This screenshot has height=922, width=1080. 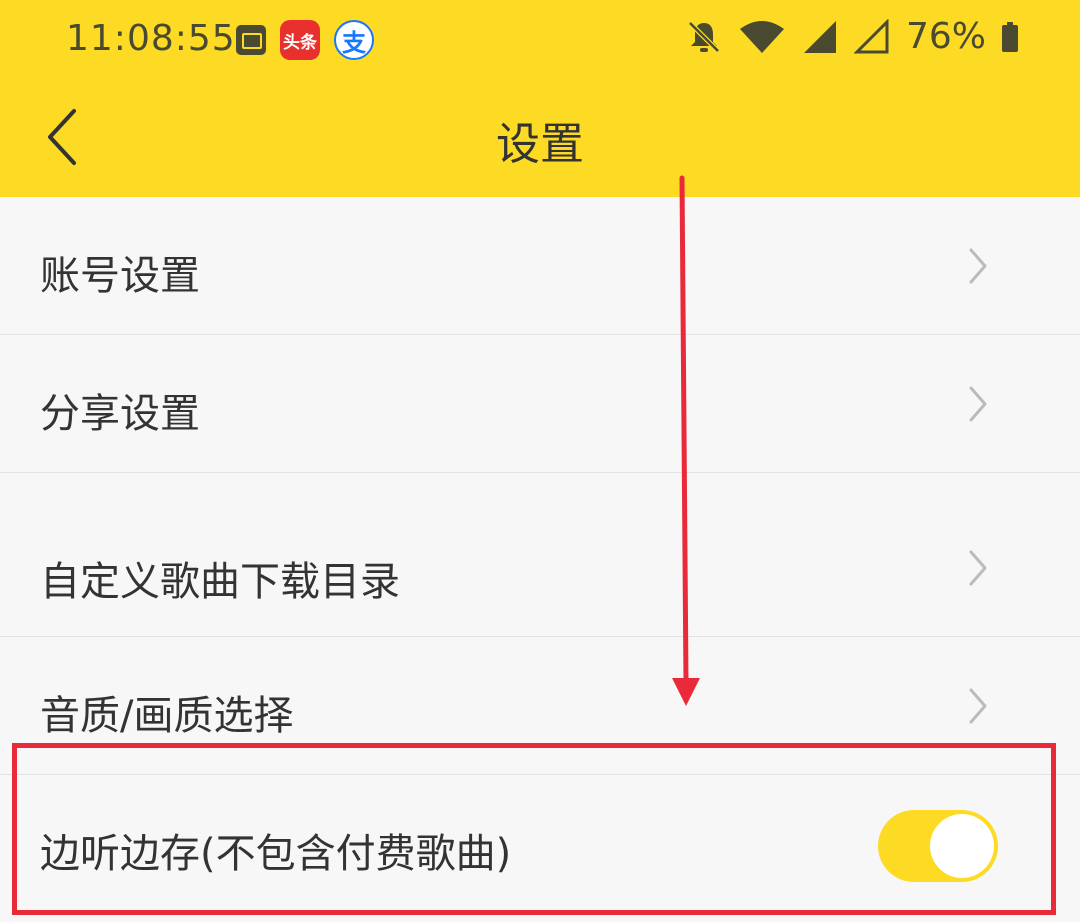 I want to click on status-time: 11:08:55, so click(x=151, y=38).